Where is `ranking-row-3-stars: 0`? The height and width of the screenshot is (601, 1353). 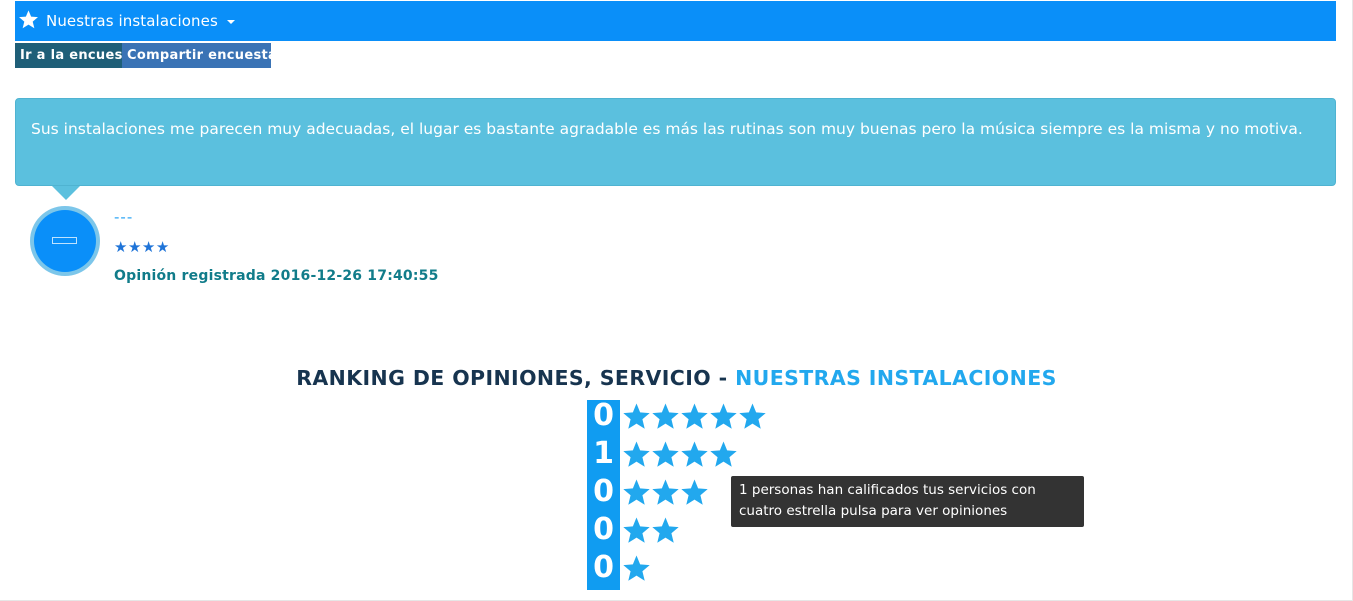
ranking-row-3-stars: 0 is located at coordinates (648, 492).